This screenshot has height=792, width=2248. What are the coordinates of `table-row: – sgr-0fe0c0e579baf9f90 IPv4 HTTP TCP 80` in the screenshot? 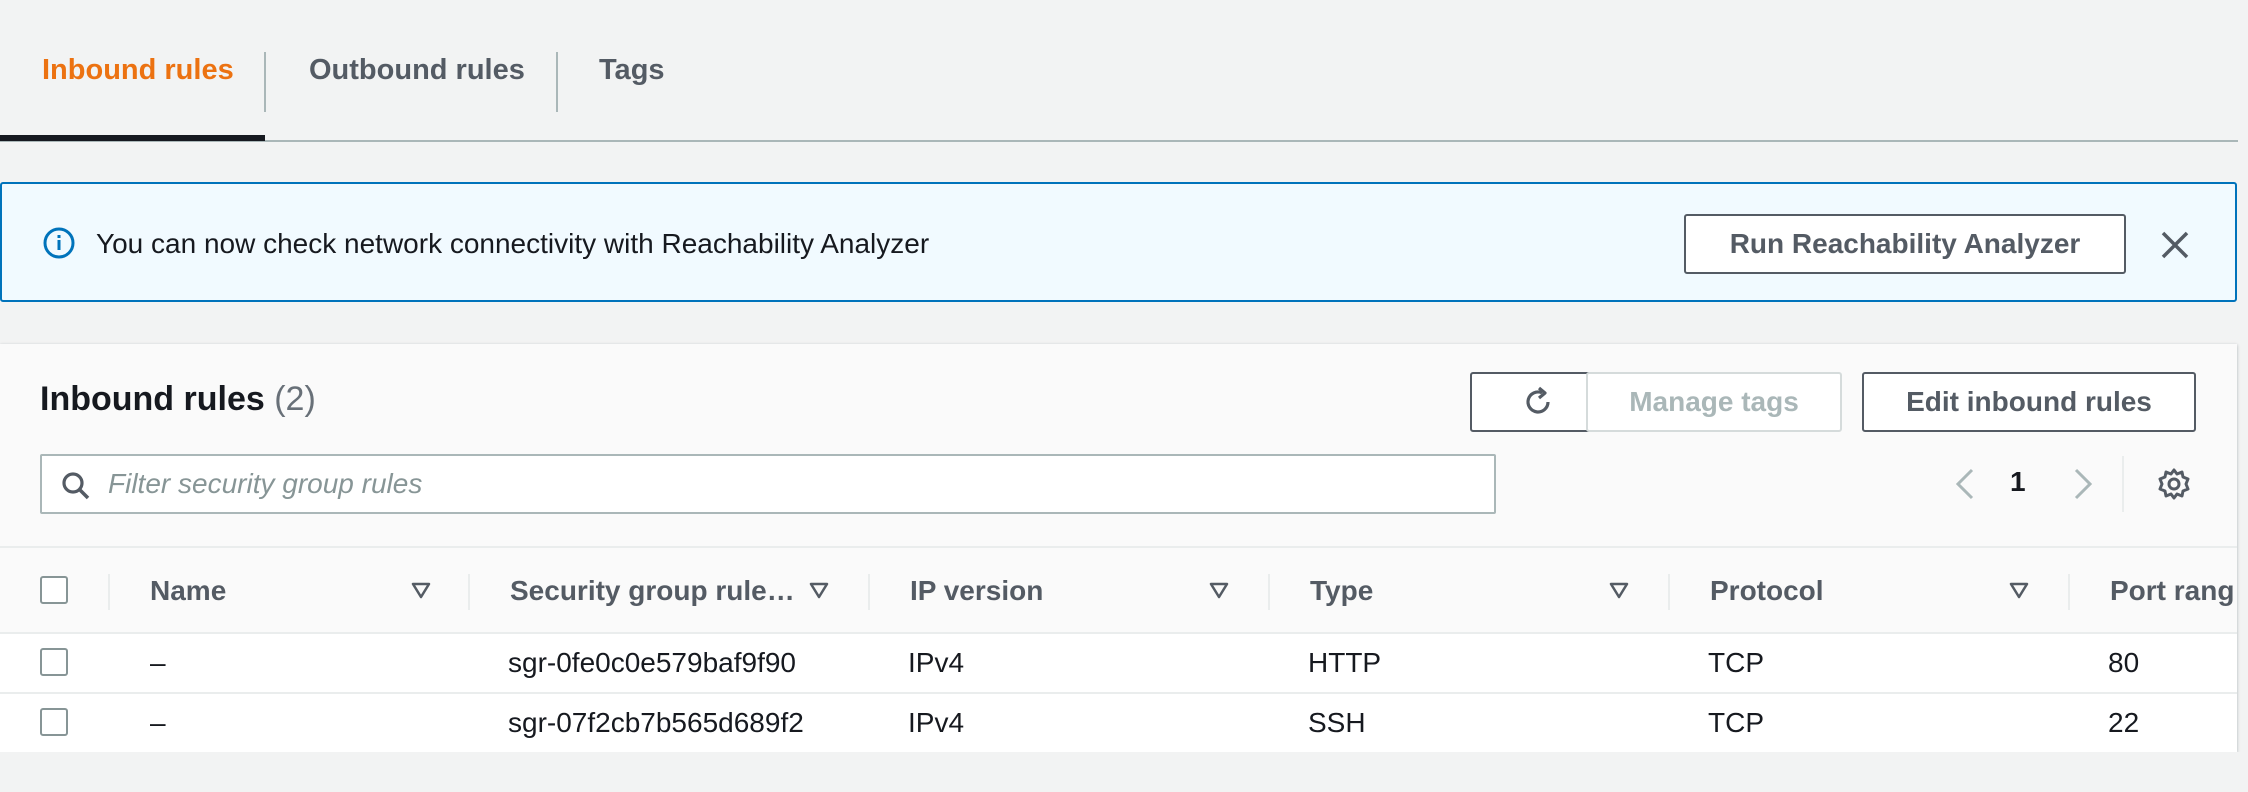 It's located at (1118, 664).